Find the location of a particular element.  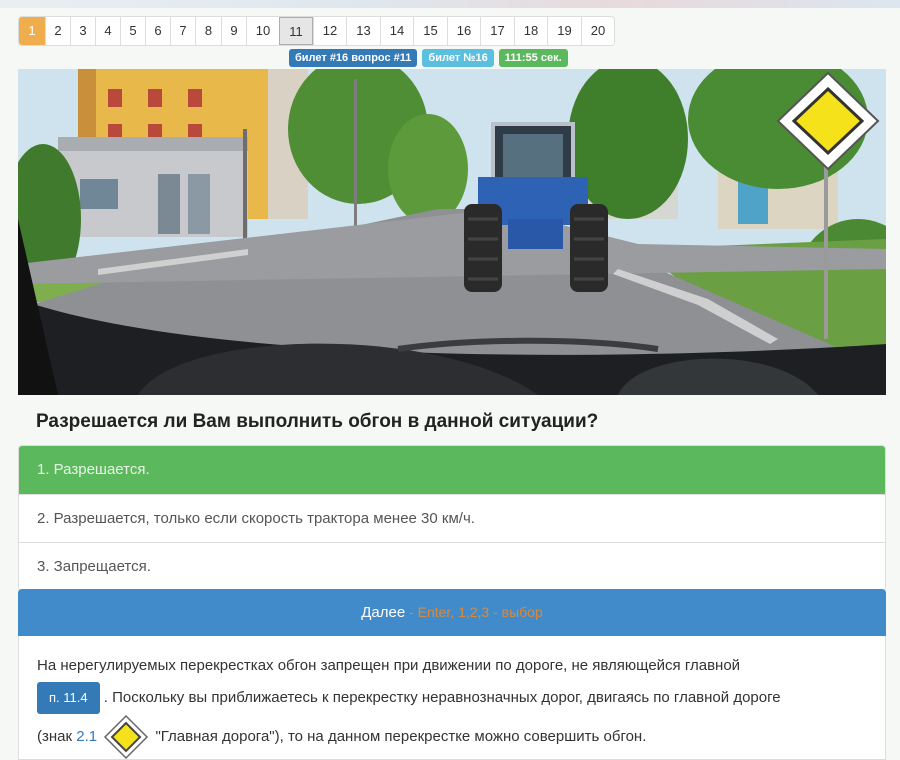

ticket-badge: билет №16 is located at coordinates (458, 58).